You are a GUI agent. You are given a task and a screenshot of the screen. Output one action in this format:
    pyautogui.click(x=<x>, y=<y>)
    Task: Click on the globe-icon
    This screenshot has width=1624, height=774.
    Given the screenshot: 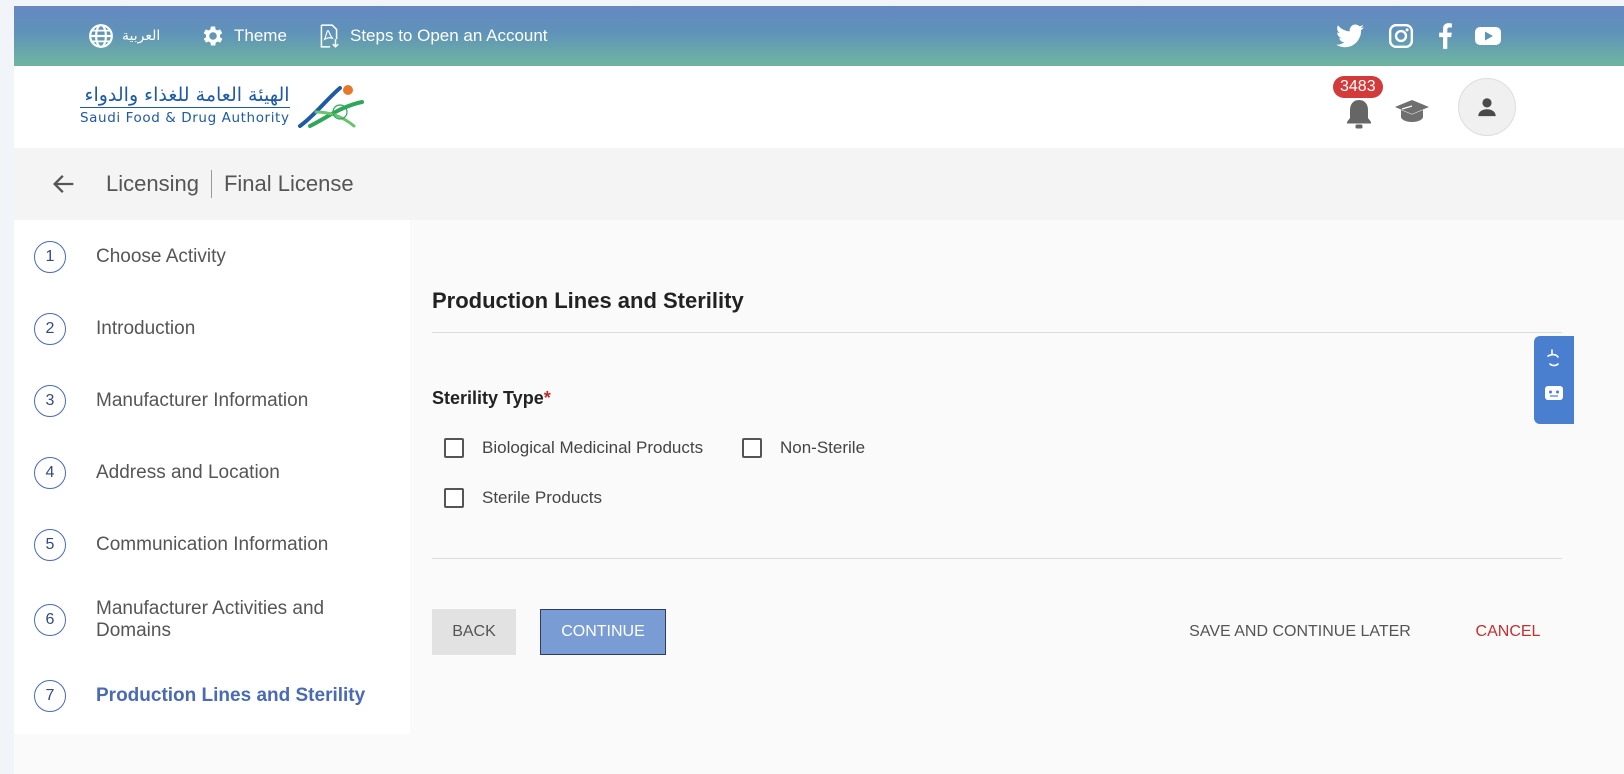 What is the action you would take?
    pyautogui.click(x=101, y=36)
    